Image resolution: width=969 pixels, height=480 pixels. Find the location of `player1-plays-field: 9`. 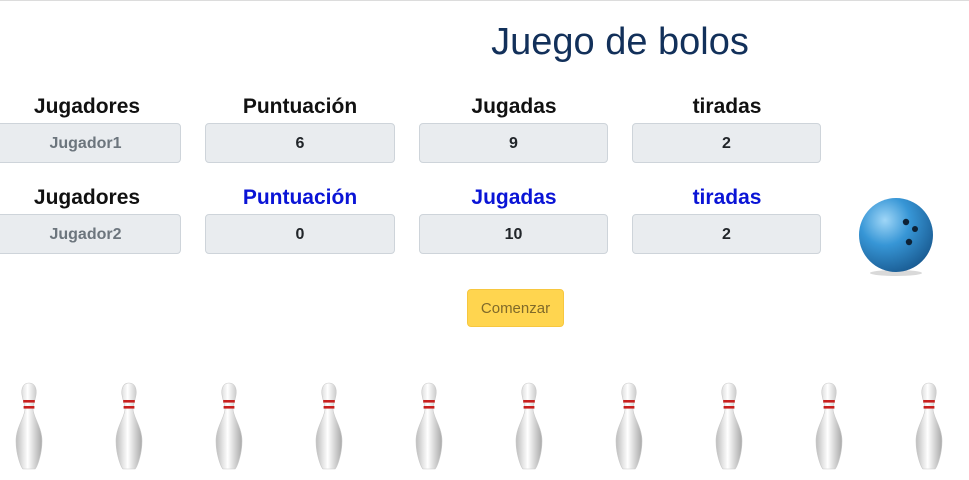

player1-plays-field: 9 is located at coordinates (513, 143).